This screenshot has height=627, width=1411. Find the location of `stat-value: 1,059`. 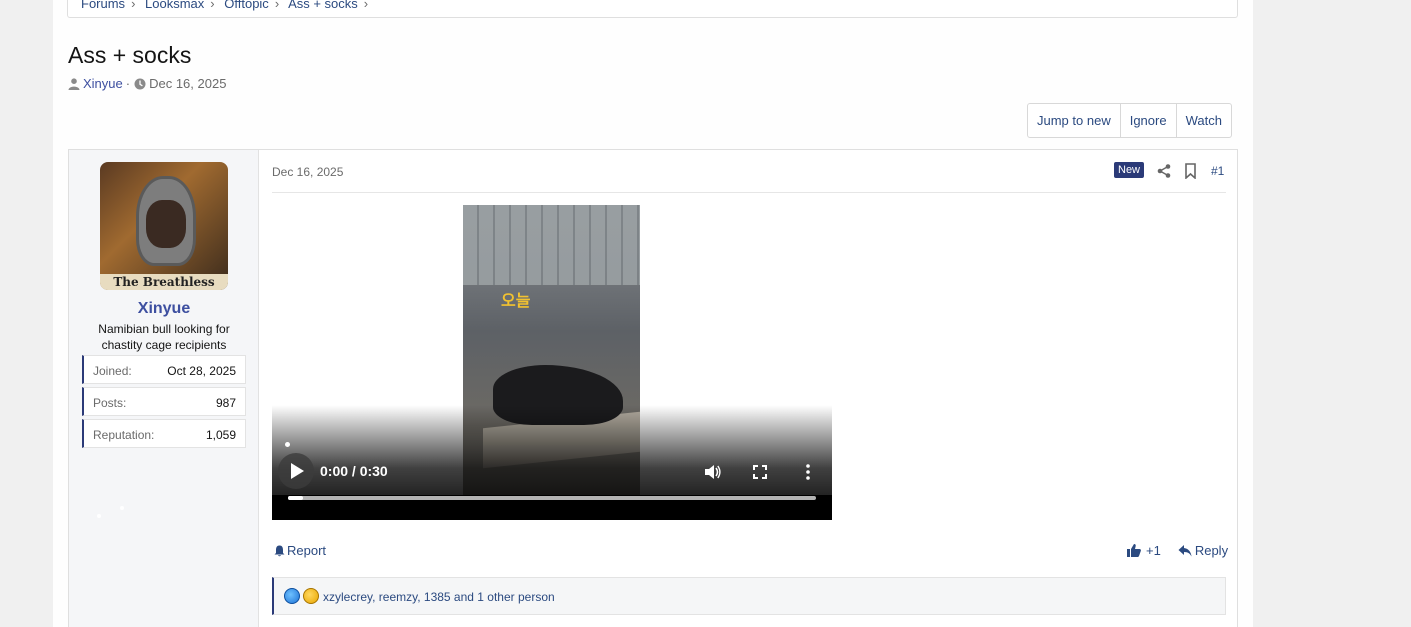

stat-value: 1,059 is located at coordinates (220, 435).